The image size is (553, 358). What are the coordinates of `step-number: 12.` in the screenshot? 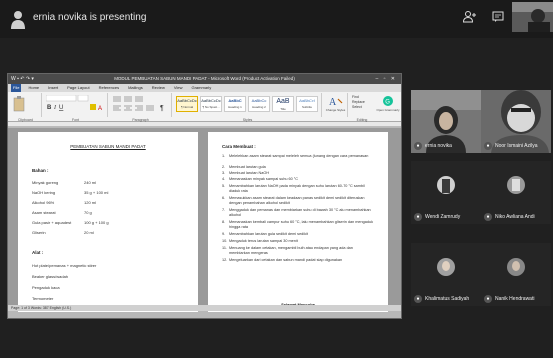 It's located at (225, 260).